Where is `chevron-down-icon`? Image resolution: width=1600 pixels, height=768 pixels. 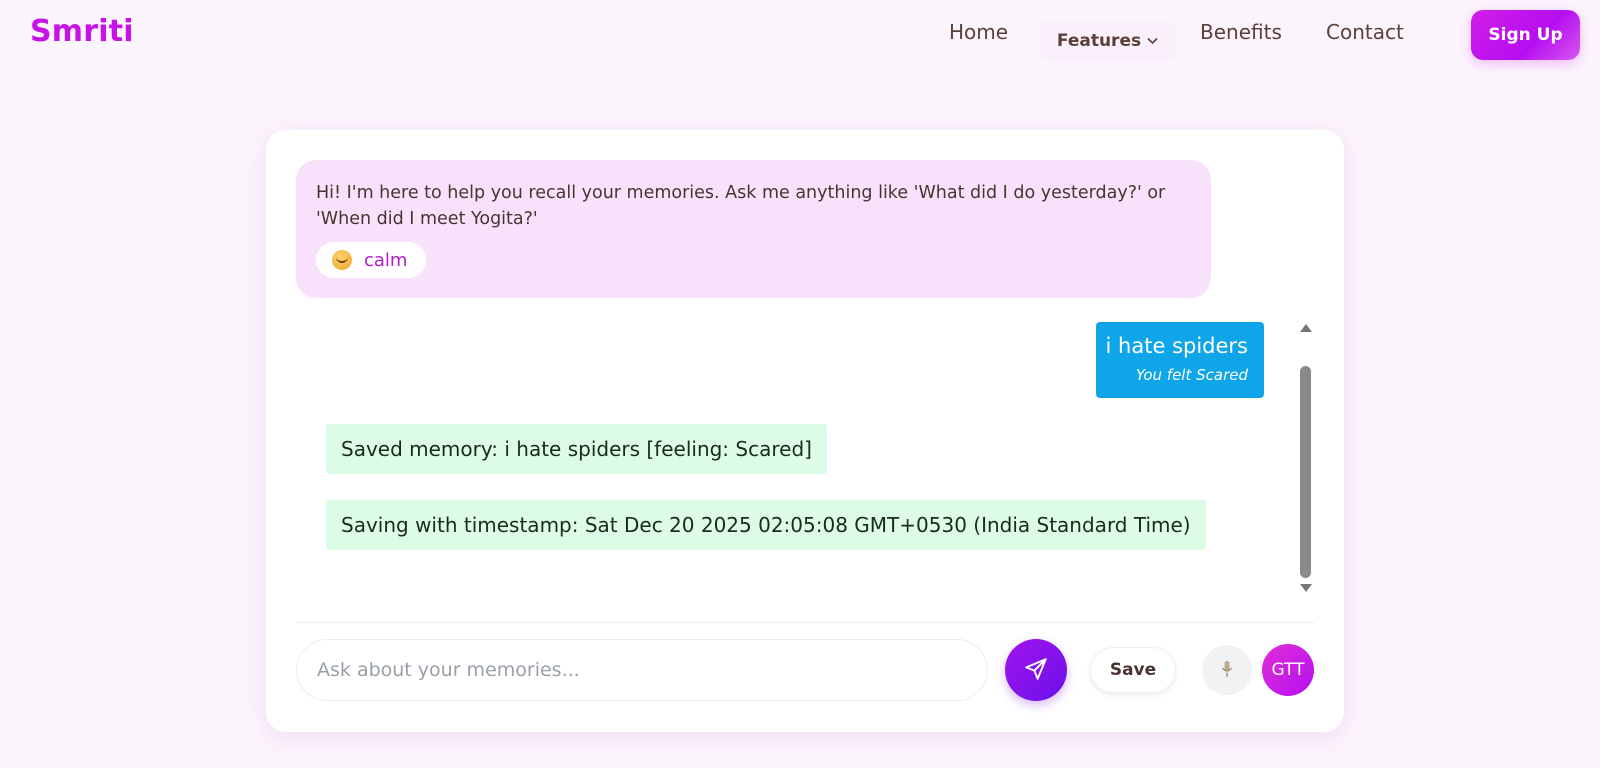
chevron-down-icon is located at coordinates (1152, 41).